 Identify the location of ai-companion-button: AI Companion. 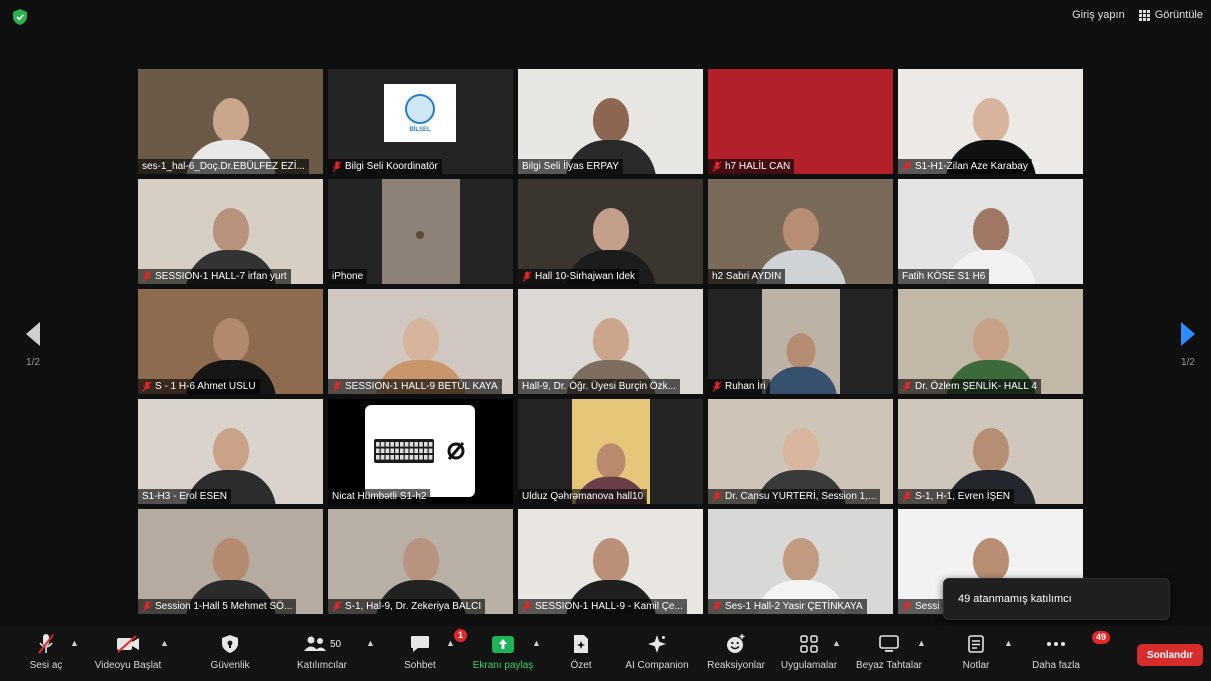
(657, 651).